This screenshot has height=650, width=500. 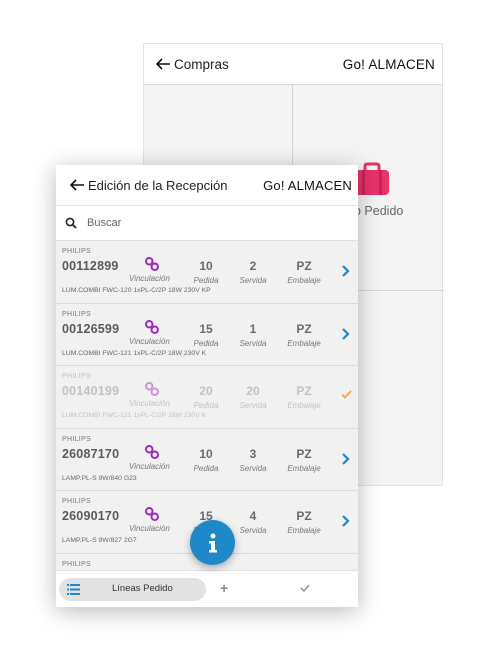 What do you see at coordinates (253, 266) in the screenshot?
I see `servida-value: 2` at bounding box center [253, 266].